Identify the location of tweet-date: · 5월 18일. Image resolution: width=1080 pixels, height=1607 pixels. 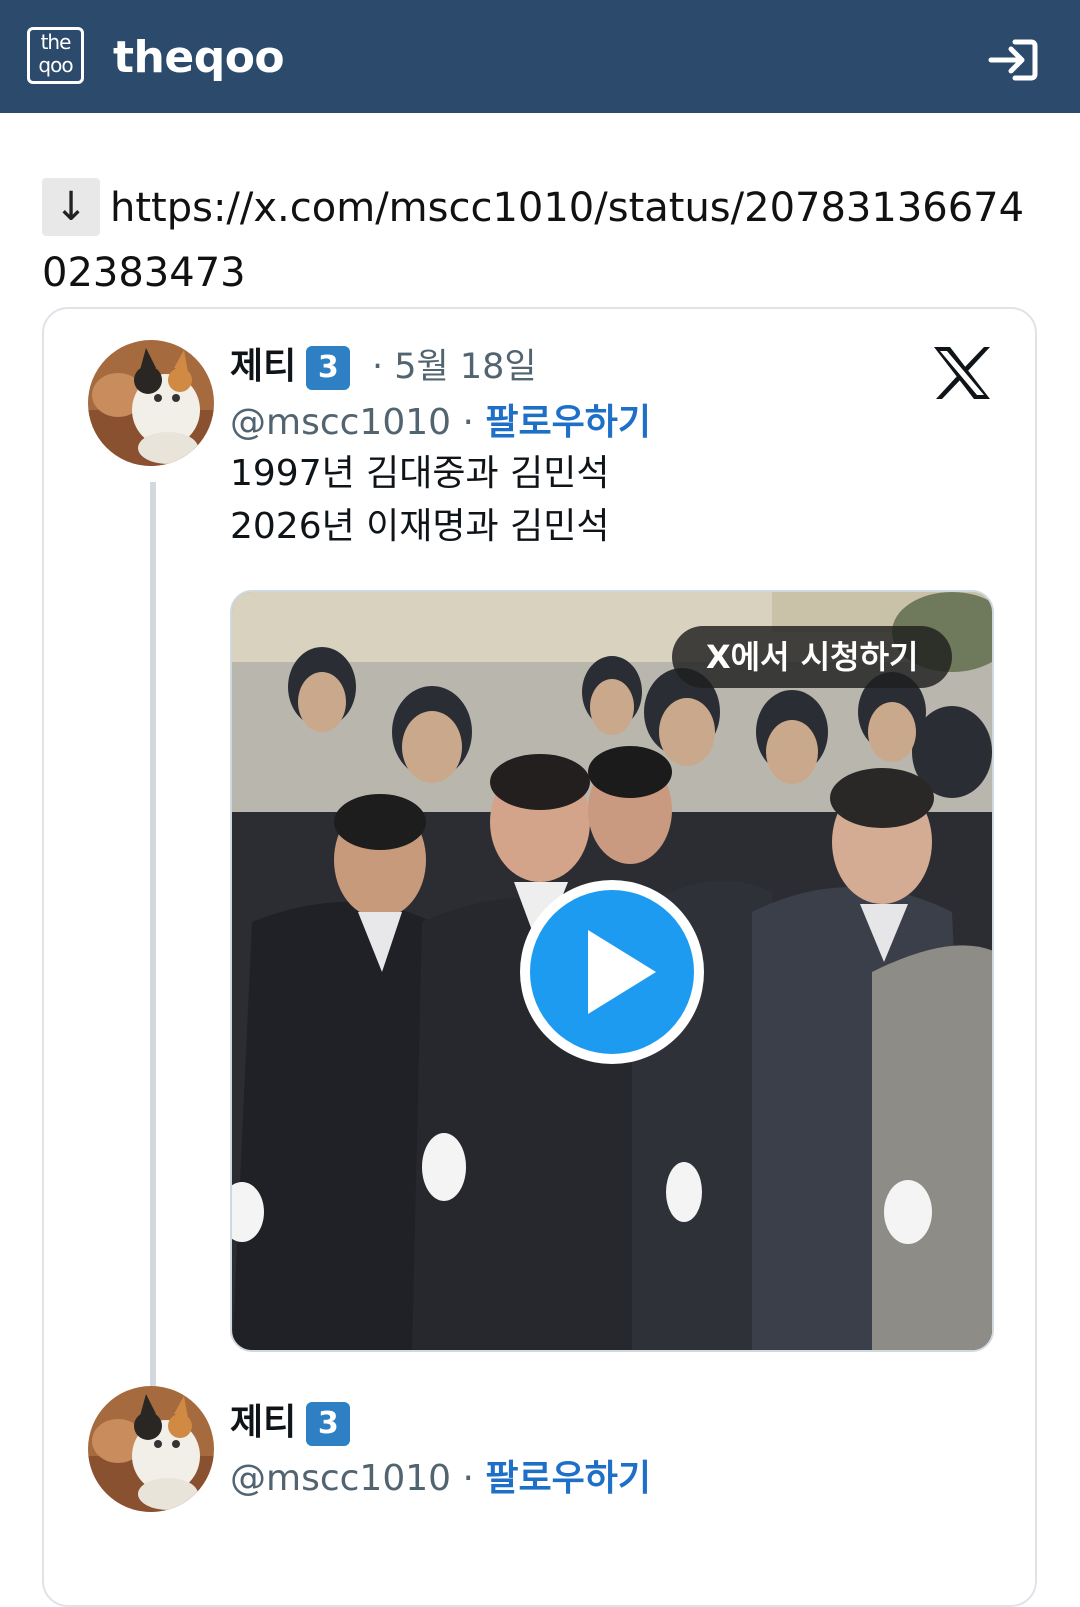
(454, 367).